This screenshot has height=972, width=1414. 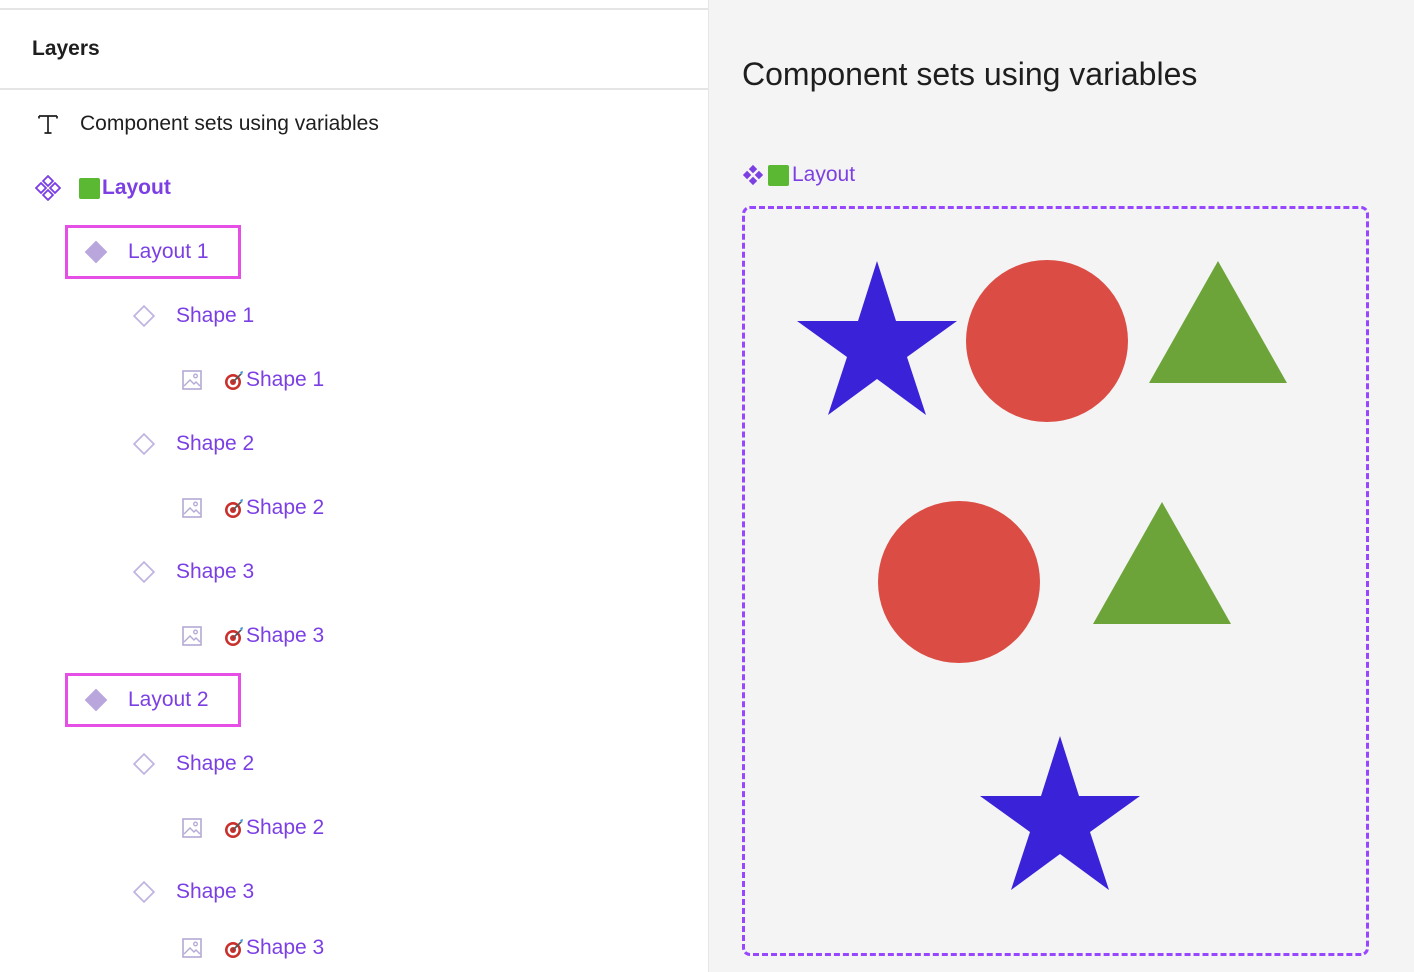 I want to click on layer-label: Component sets using variables, so click(x=229, y=123).